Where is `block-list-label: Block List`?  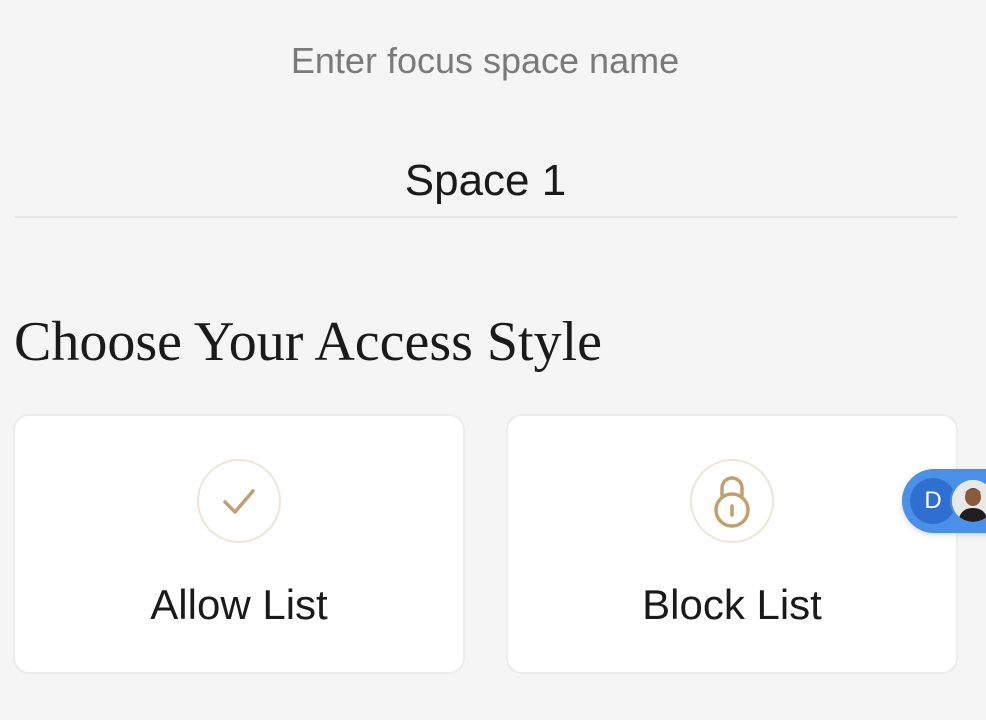
block-list-label: Block List is located at coordinates (732, 604).